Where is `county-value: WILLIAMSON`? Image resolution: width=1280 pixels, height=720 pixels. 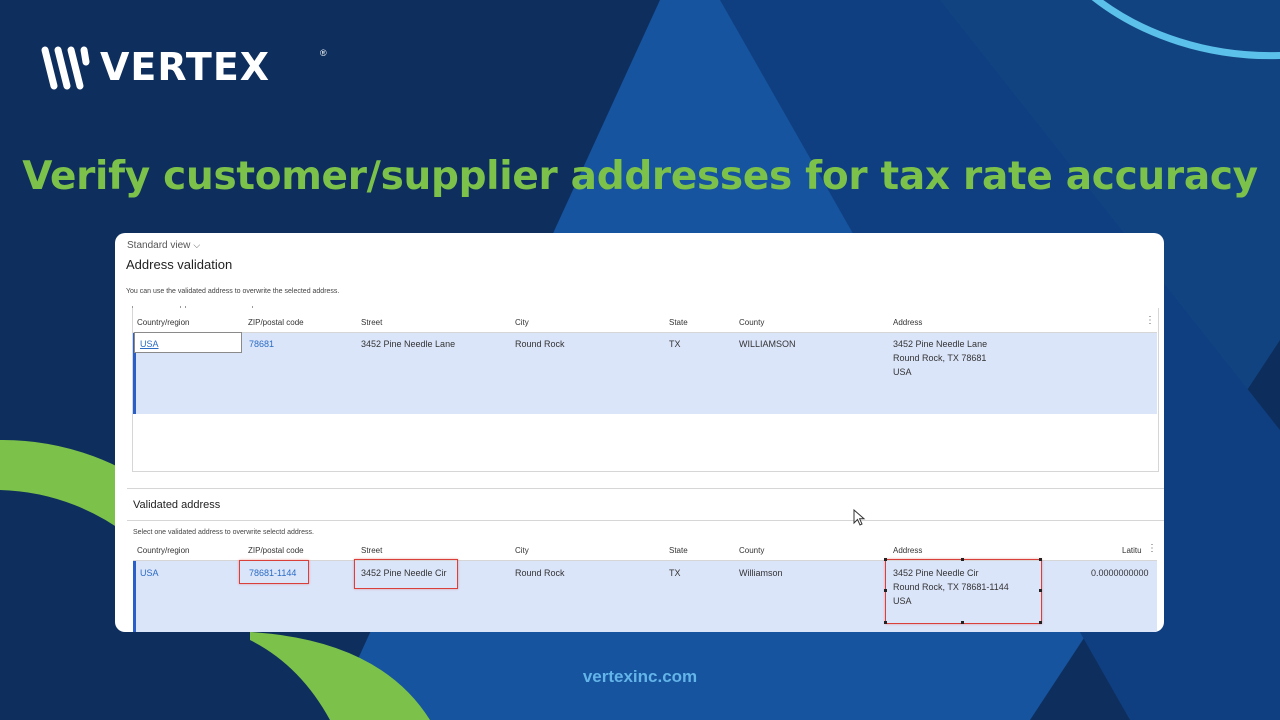 county-value: WILLIAMSON is located at coordinates (767, 344).